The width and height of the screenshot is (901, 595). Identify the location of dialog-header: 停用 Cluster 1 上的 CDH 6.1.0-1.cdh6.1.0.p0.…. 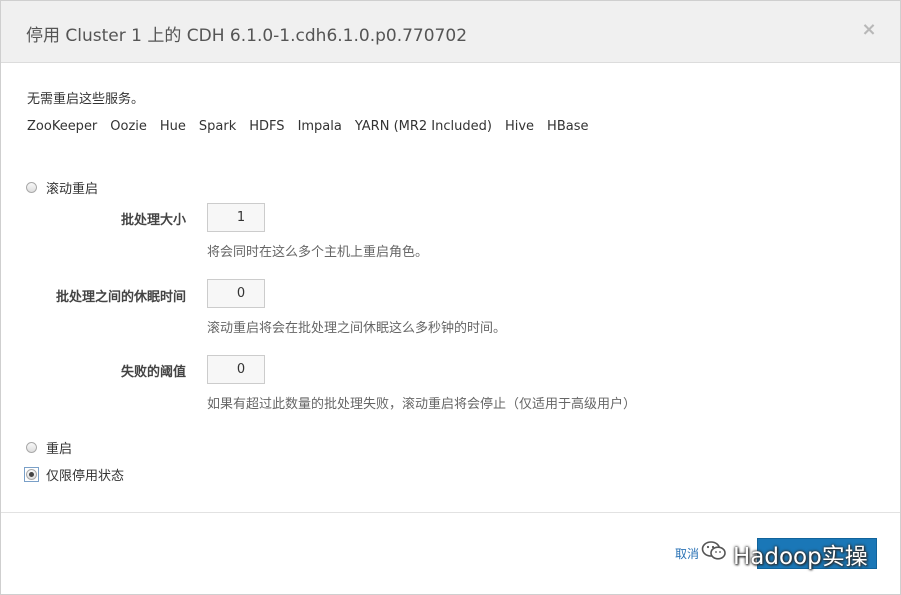
(450, 32).